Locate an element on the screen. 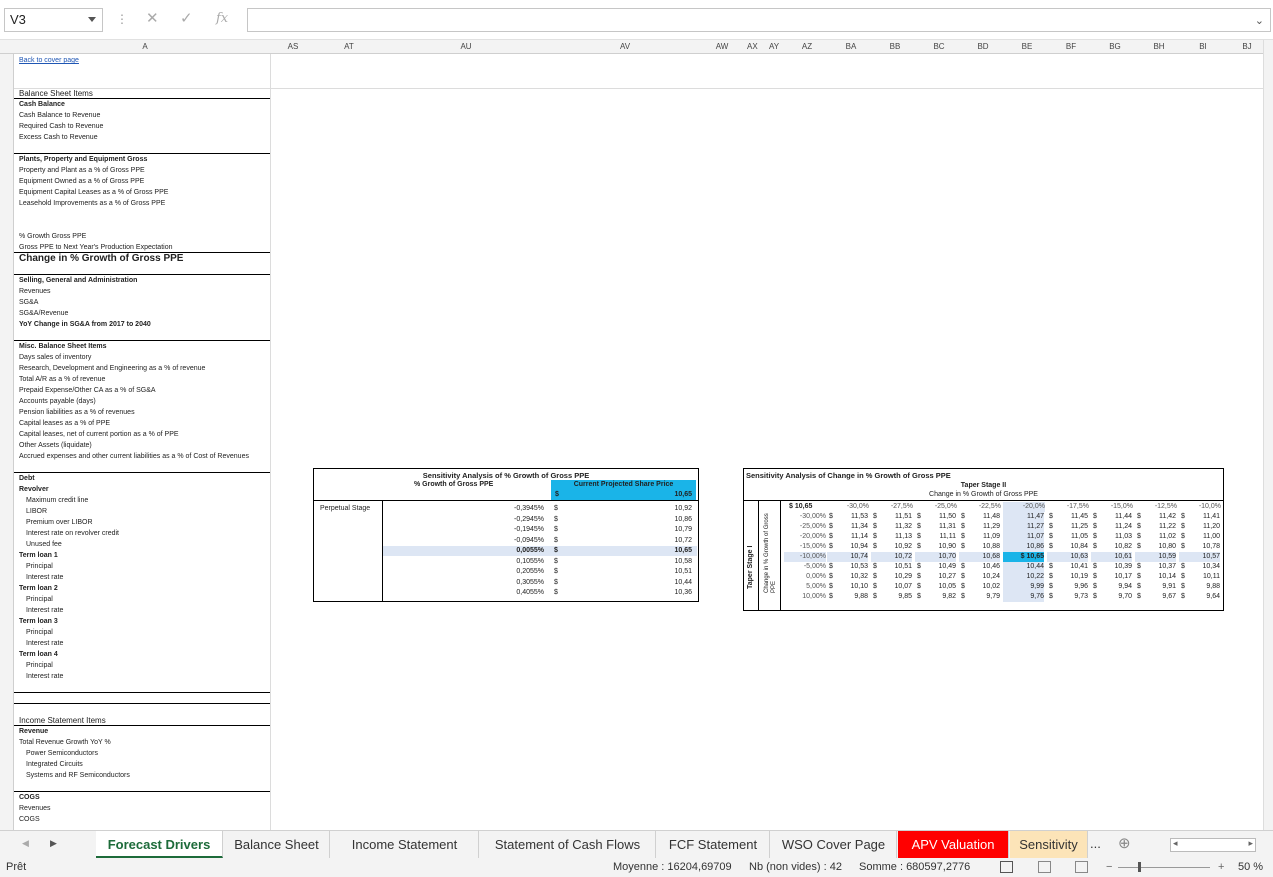 This screenshot has width=1273, height=877. sens2-value: 11,00 is located at coordinates (1199, 537).